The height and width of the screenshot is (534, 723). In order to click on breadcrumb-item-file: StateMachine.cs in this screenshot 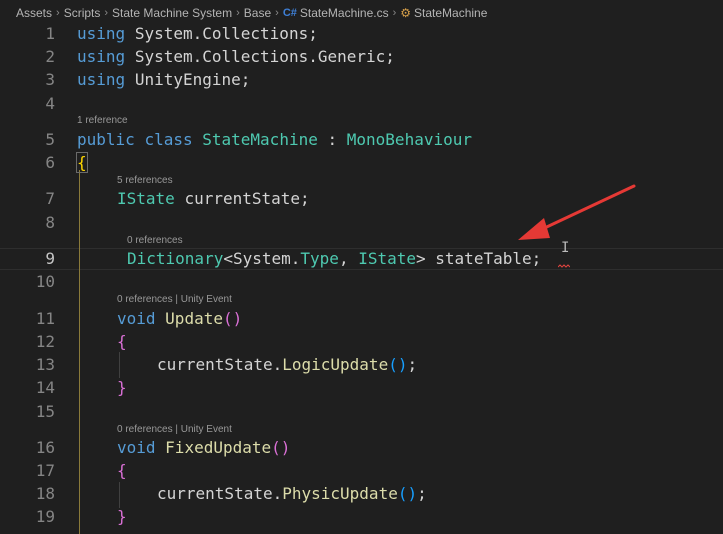, I will do `click(344, 13)`.